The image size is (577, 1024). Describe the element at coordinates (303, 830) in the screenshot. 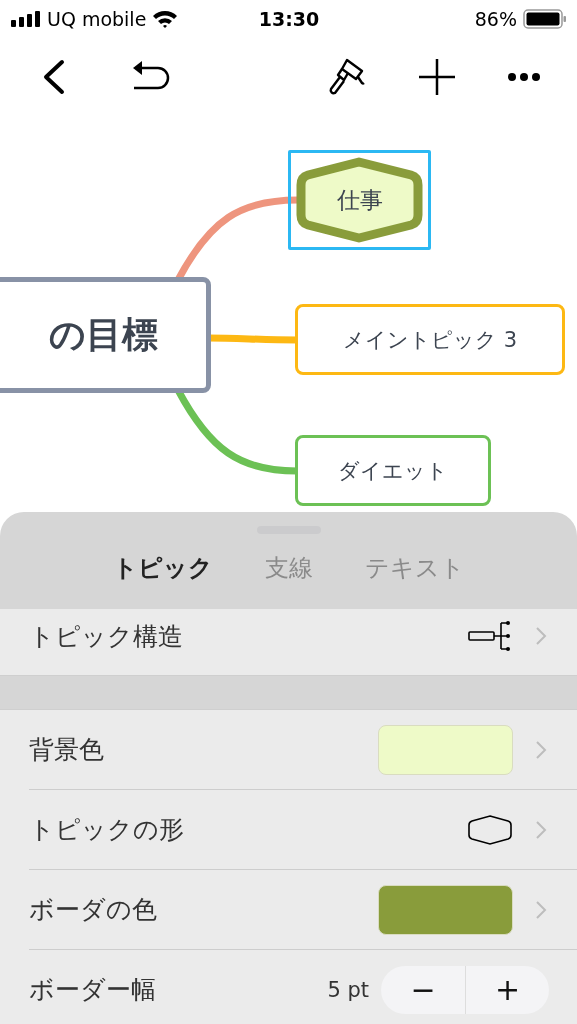

I see `settings-row: トピックの形` at that location.